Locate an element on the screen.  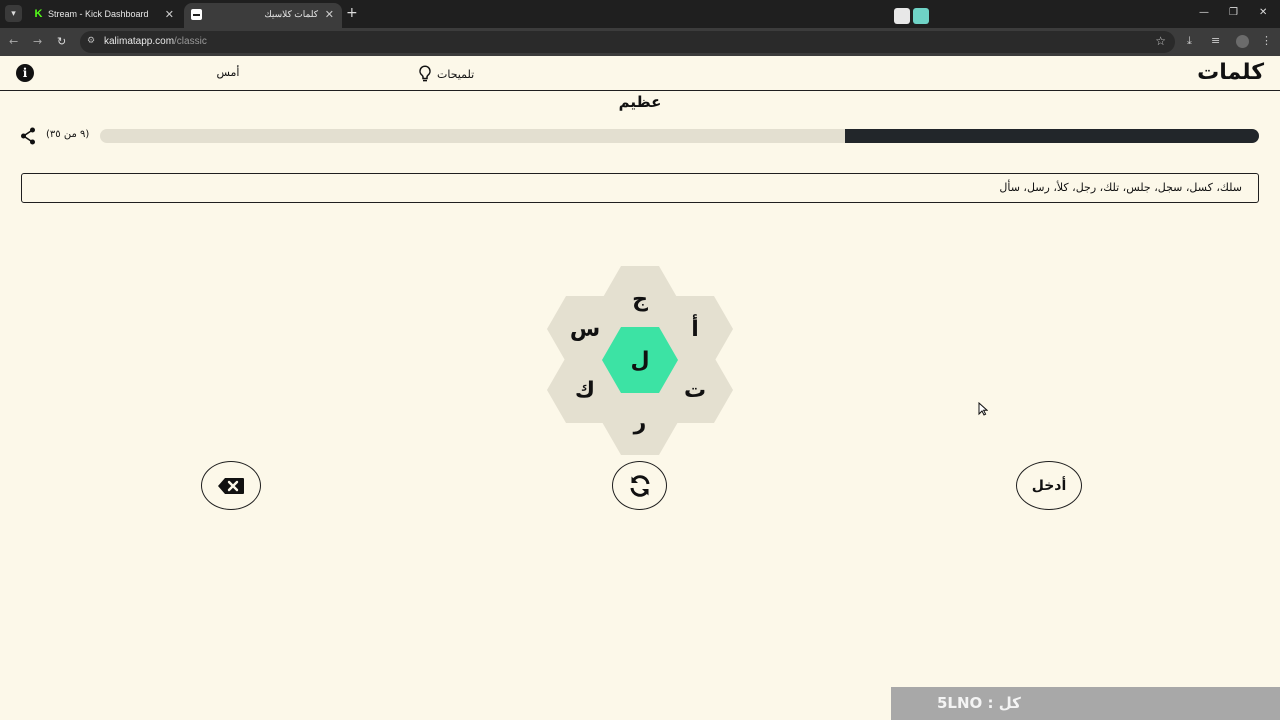
grid-icon is located at coordinates (921, 16).